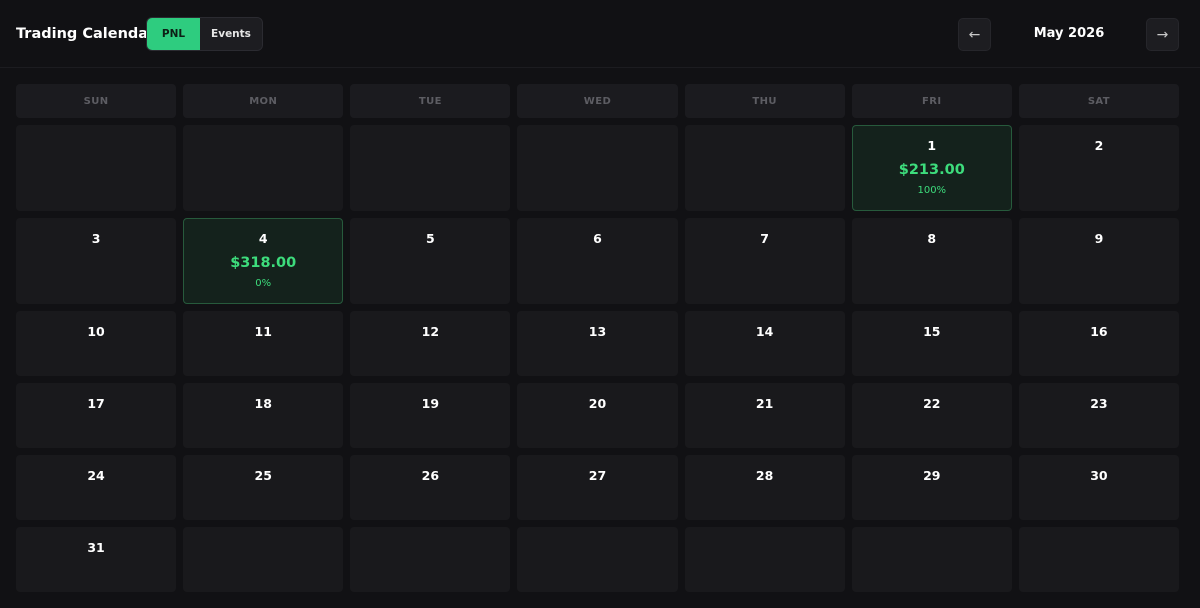  I want to click on day-cell-14: 14, so click(764, 343).